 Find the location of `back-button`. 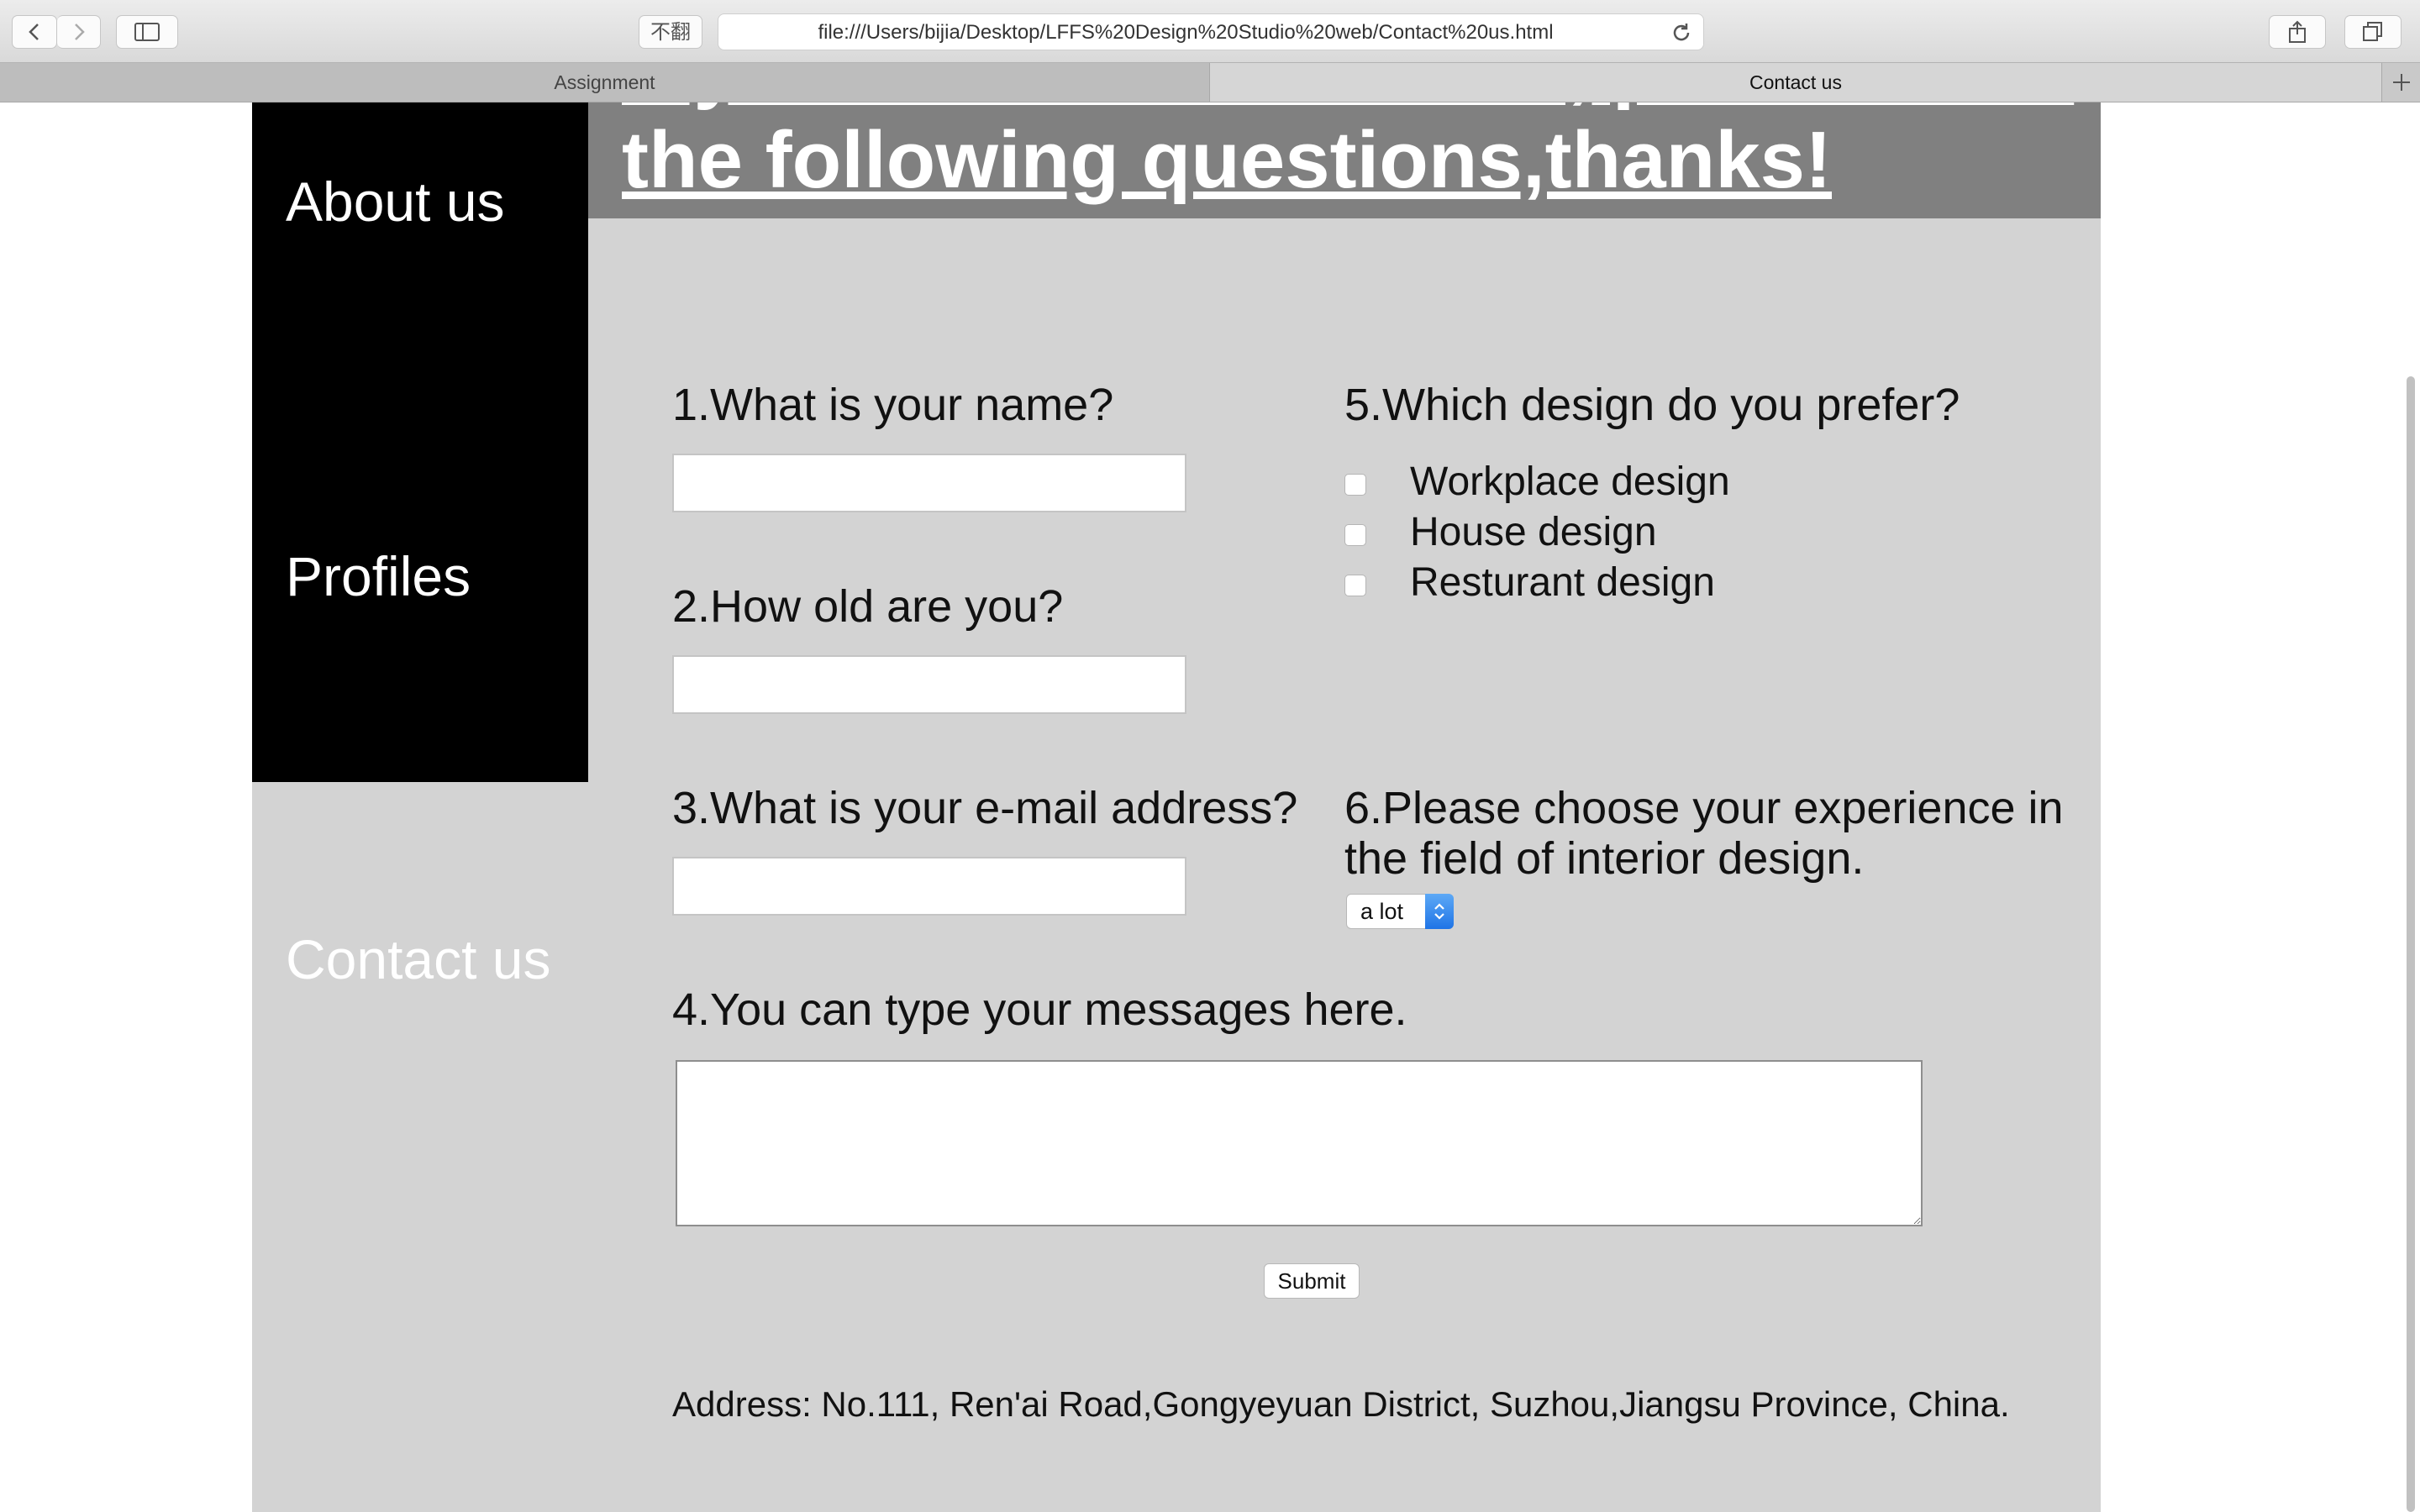

back-button is located at coordinates (34, 32).